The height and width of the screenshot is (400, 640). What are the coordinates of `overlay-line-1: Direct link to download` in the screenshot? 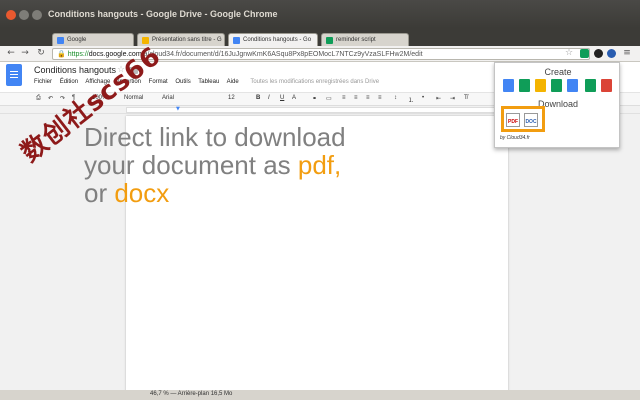 It's located at (215, 137).